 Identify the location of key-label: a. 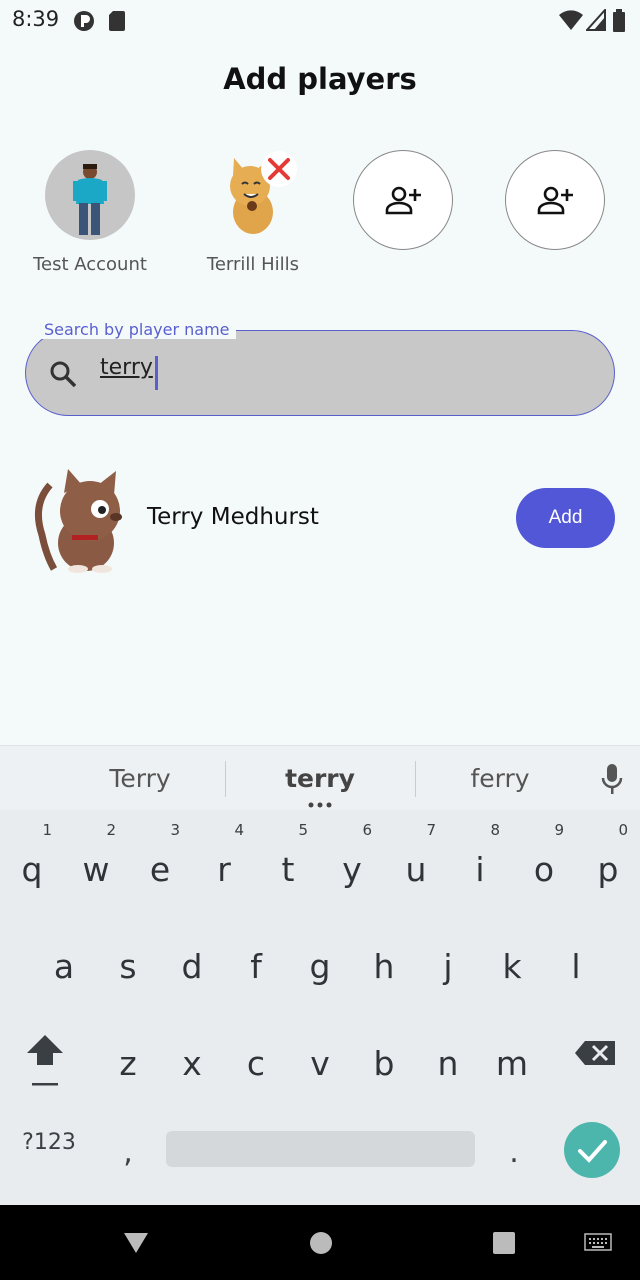
(64, 966).